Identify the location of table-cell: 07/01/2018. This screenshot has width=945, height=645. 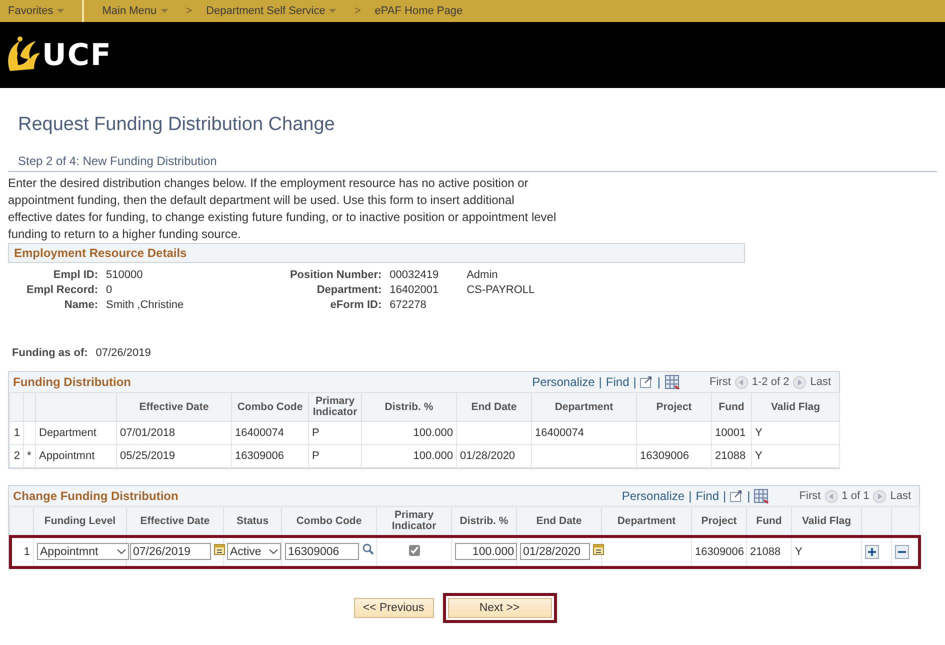
(148, 433).